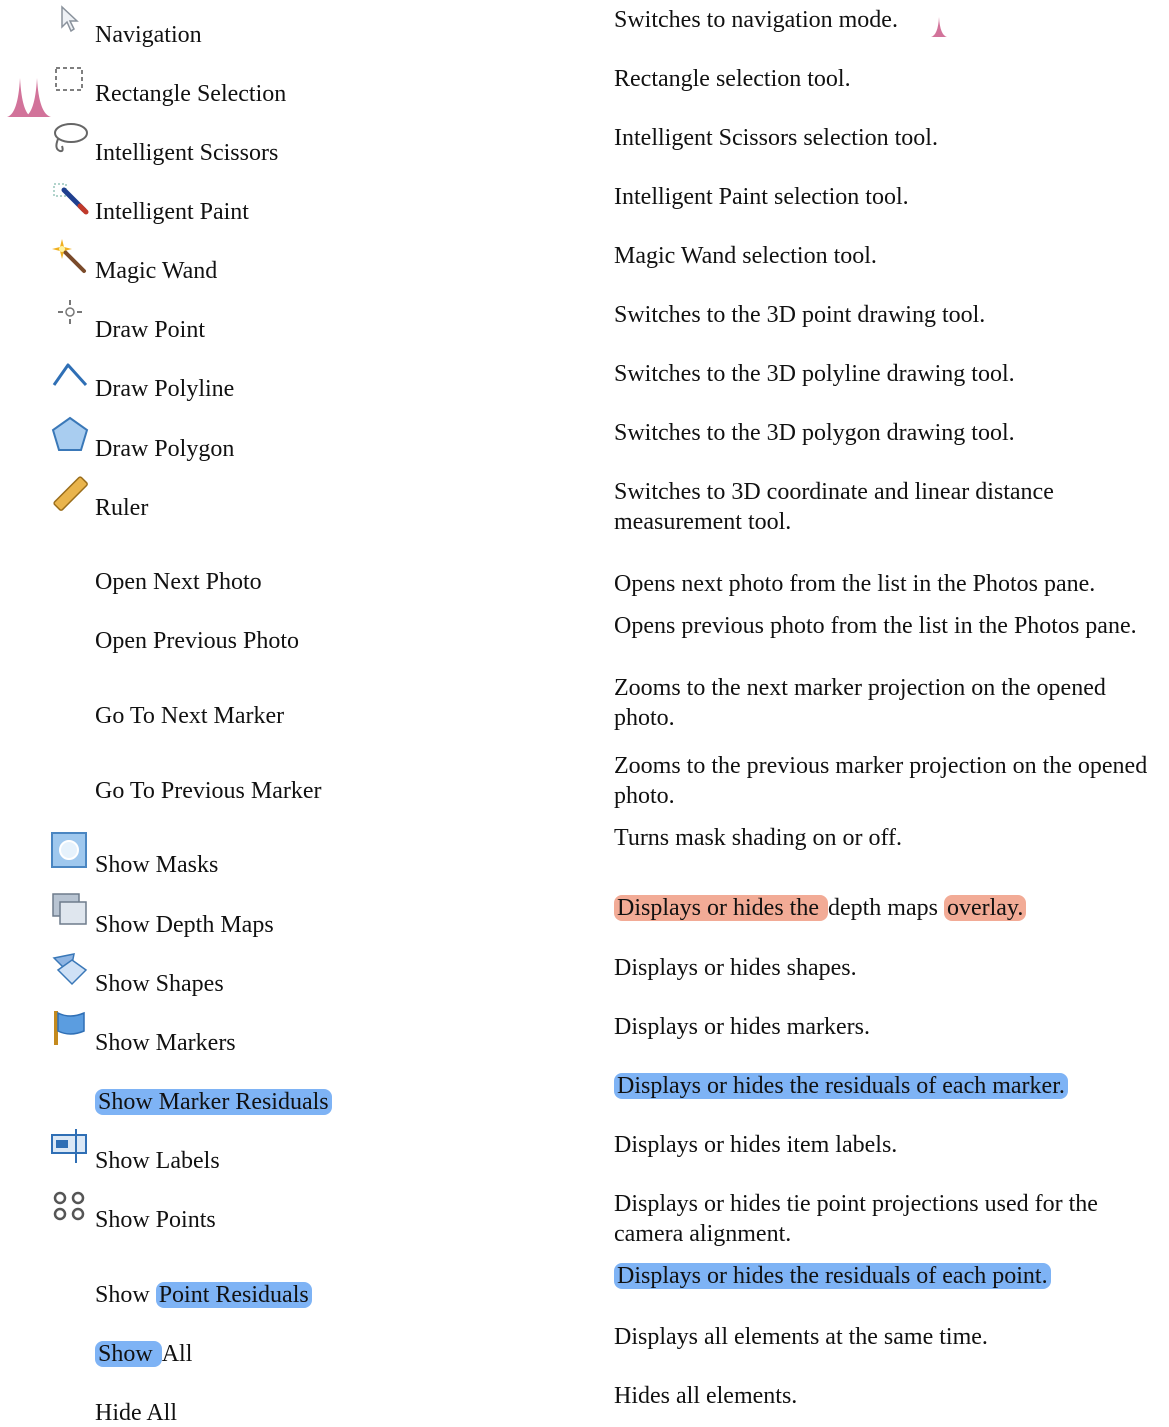 This screenshot has height=1427, width=1169. What do you see at coordinates (29, 97) in the screenshot?
I see `pink-marker-icon` at bounding box center [29, 97].